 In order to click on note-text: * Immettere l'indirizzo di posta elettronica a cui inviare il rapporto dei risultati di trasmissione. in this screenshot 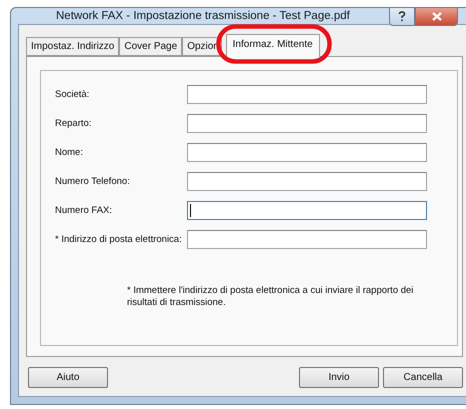, I will do `click(270, 297)`.